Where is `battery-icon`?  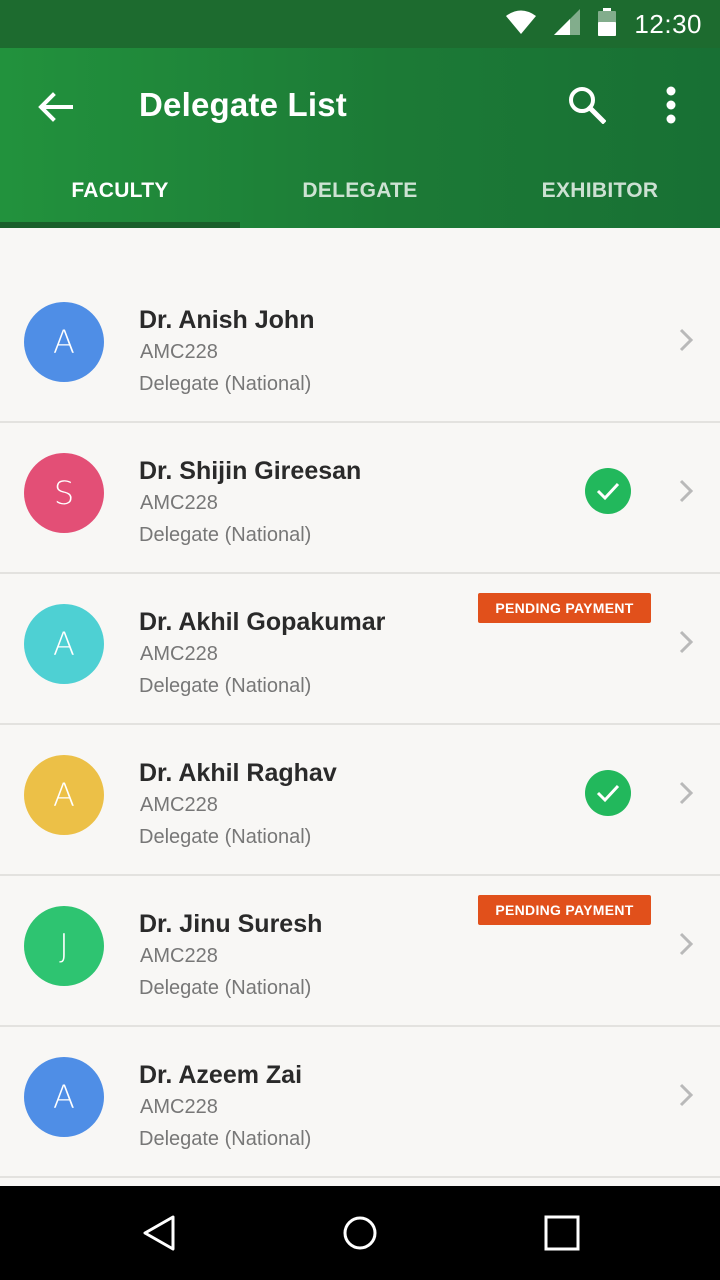 battery-icon is located at coordinates (607, 24).